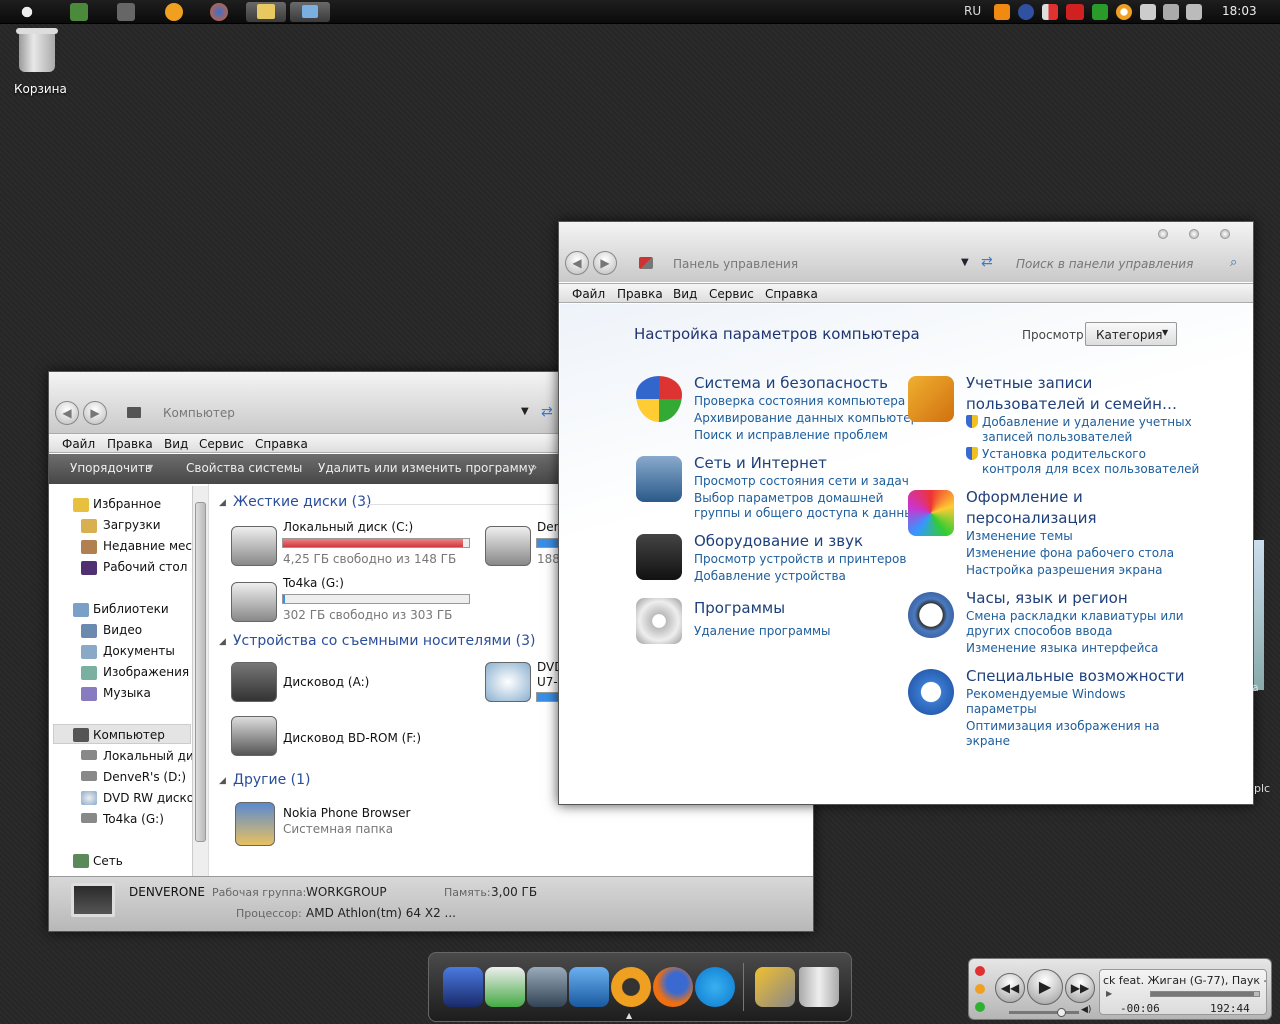  I want to click on partial-desktop-icon, so click(1259, 615).